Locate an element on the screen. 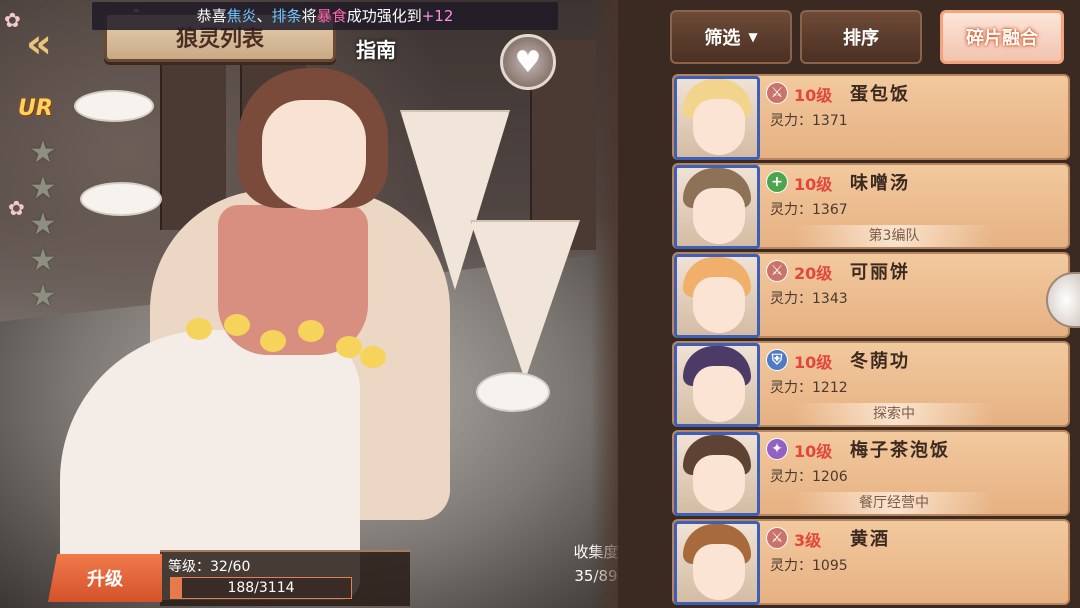 Image resolution: width=1080 pixels, height=608 pixels. back-button: « is located at coordinates (56, 44).